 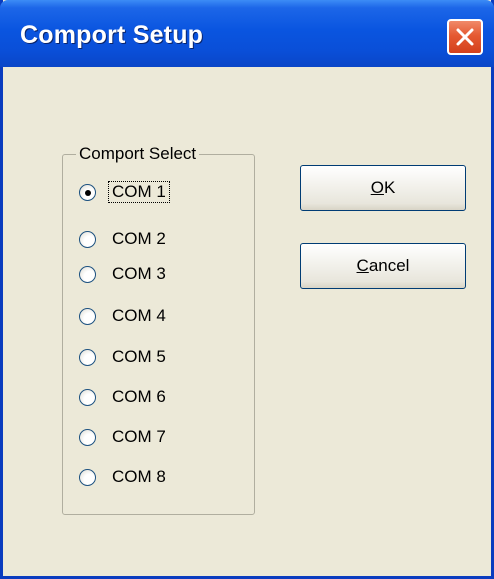 What do you see at coordinates (389, 265) in the screenshot?
I see `cancel-label-rest: ancel` at bounding box center [389, 265].